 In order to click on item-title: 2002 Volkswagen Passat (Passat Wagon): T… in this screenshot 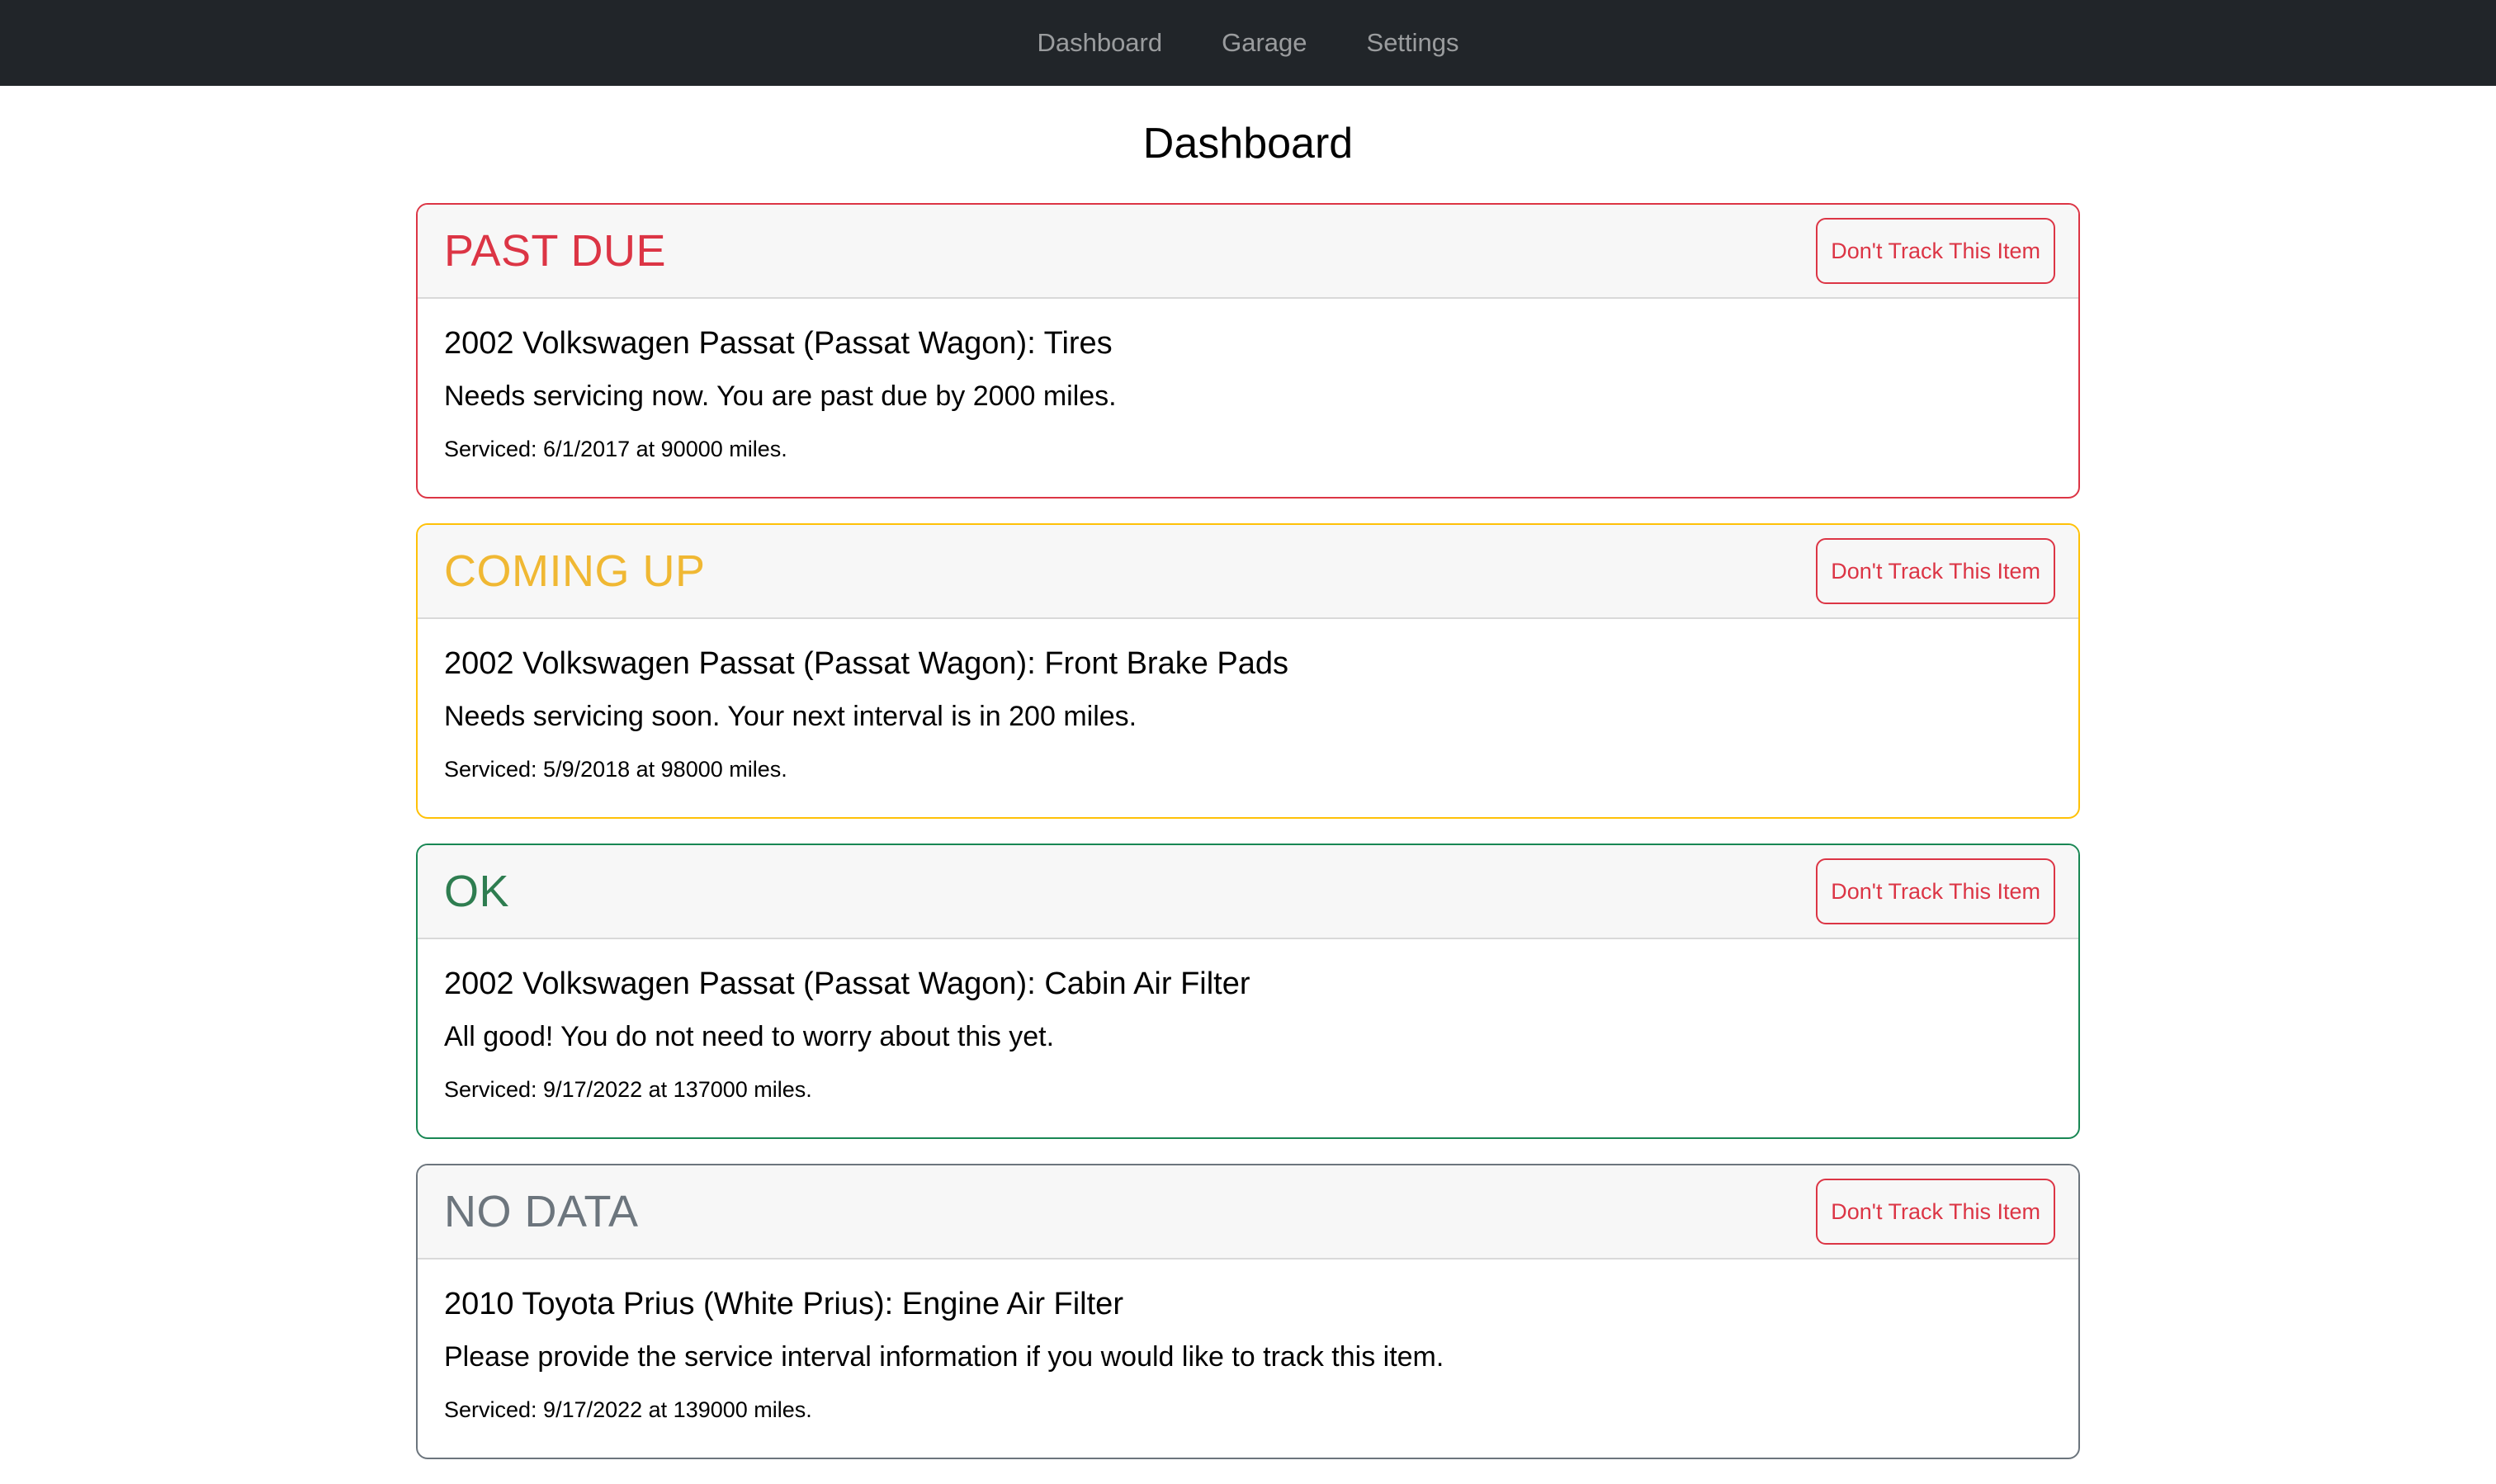, I will do `click(778, 343)`.